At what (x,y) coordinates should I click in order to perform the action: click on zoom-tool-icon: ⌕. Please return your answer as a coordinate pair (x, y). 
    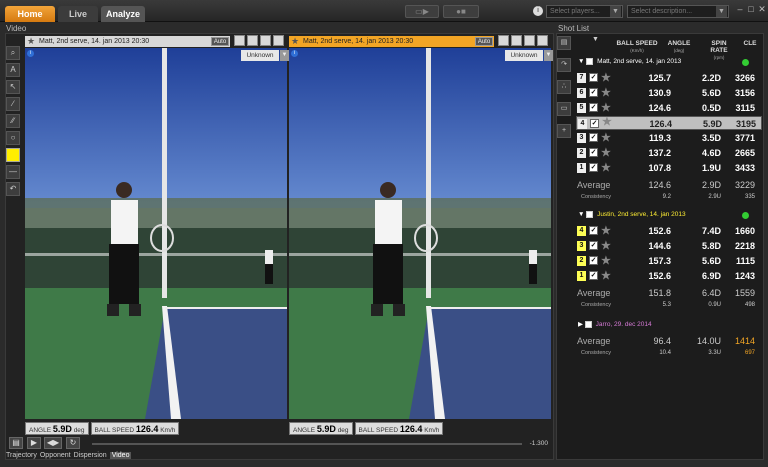
    Looking at the image, I should click on (13, 53).